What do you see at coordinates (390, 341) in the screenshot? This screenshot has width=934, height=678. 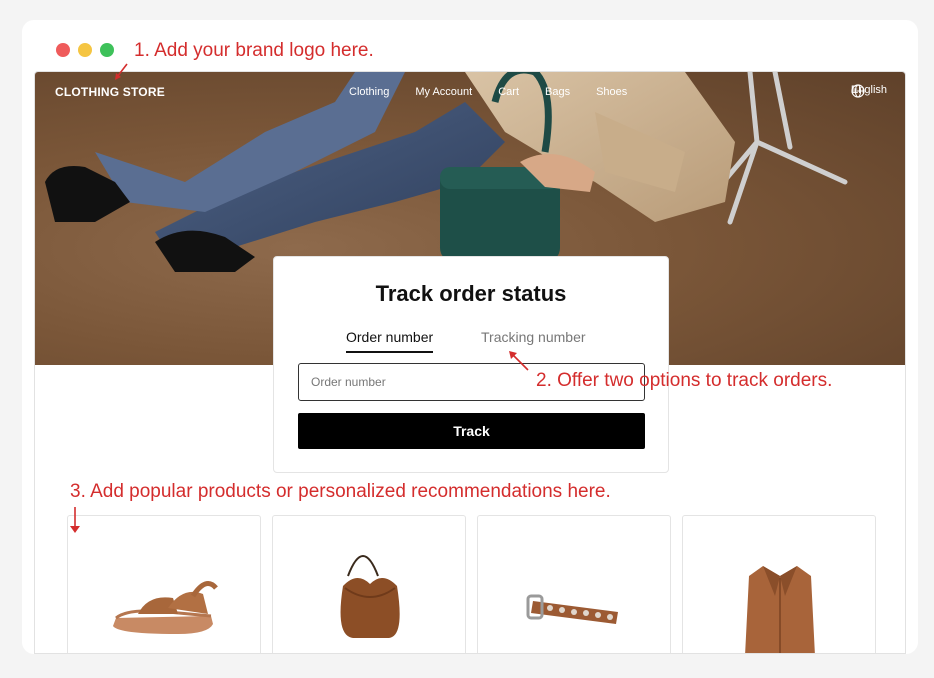 I see `tab-order-number: Order number` at bounding box center [390, 341].